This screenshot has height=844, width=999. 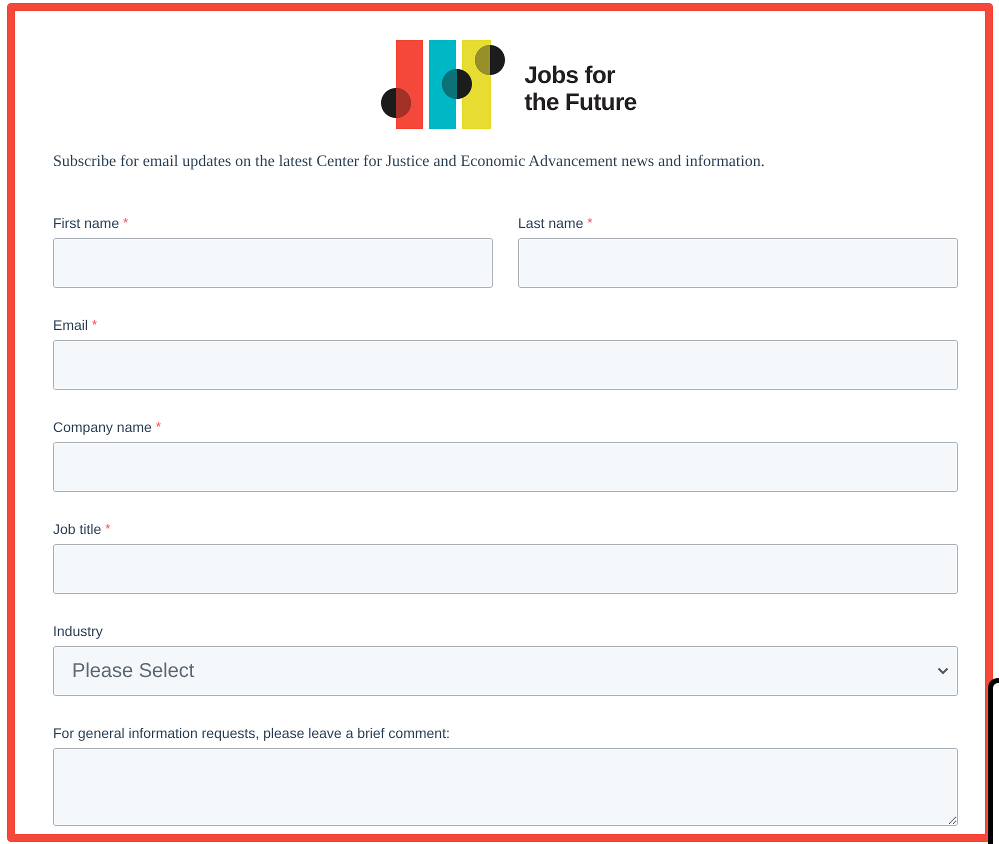 What do you see at coordinates (551, 223) in the screenshot?
I see `field-label: Last name` at bounding box center [551, 223].